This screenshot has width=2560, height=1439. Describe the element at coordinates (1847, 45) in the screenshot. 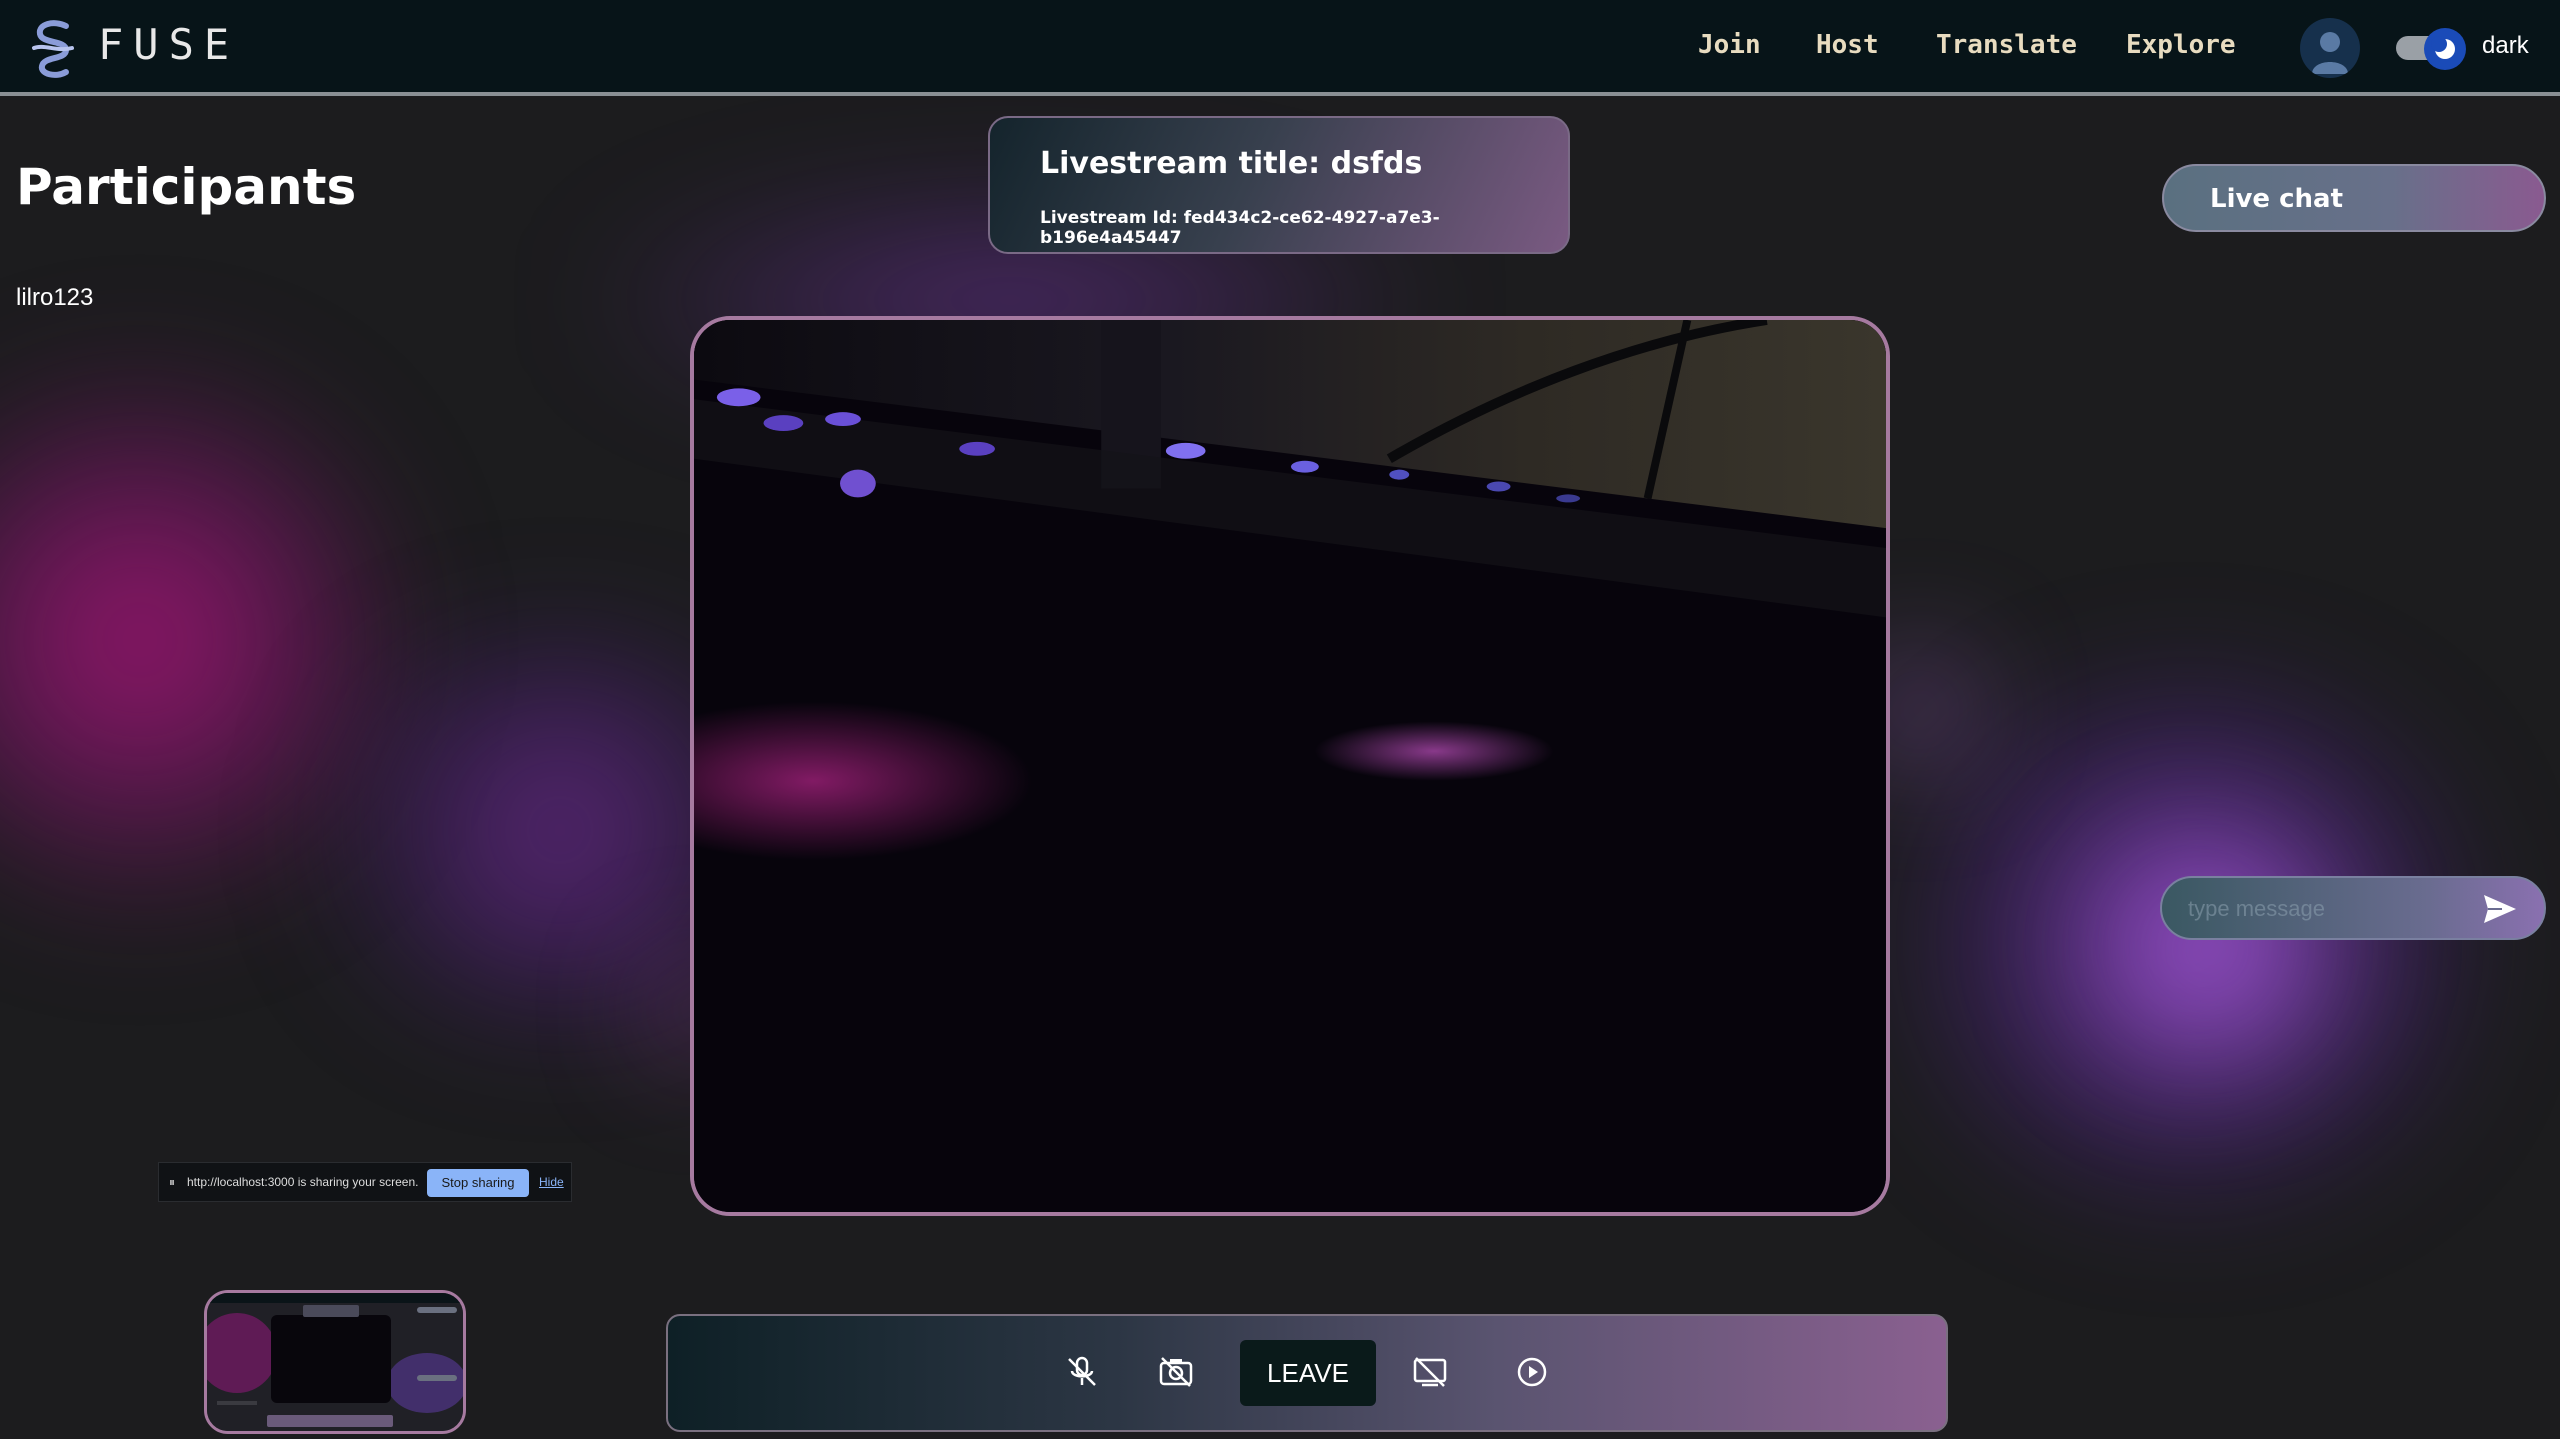

I see `nav-host: Host` at that location.